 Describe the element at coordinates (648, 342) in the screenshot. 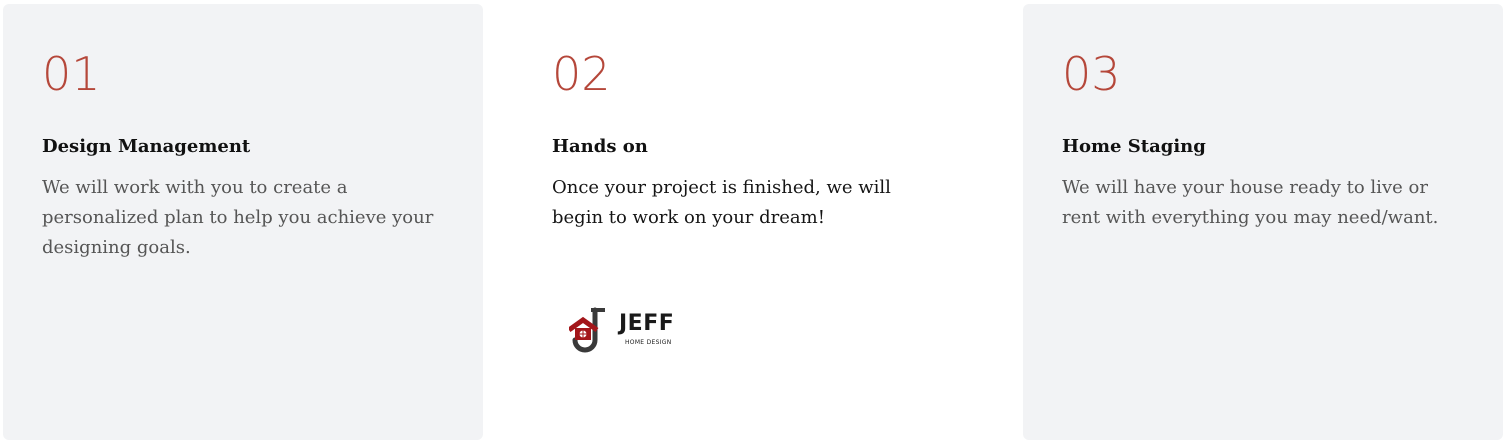

I see `logo-tagline: HOME DESIGN` at that location.